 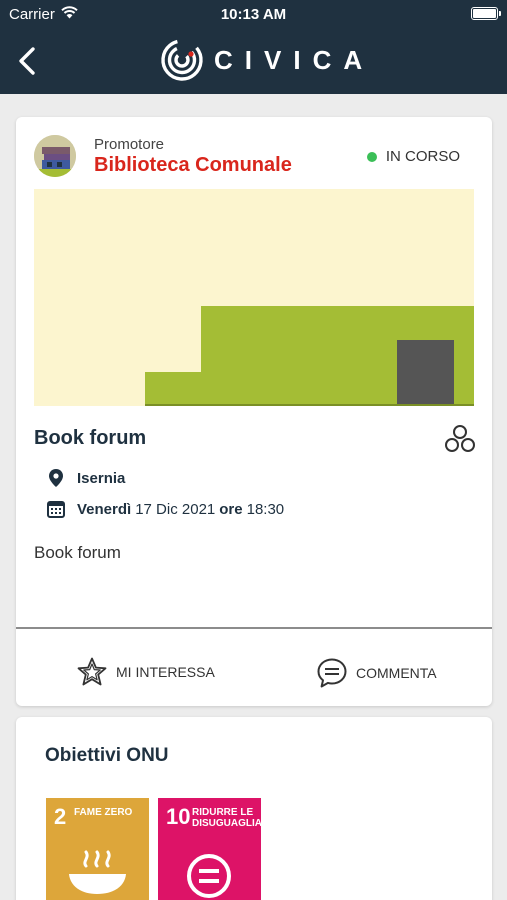 I want to click on logo-text: CIVICA, so click(x=294, y=59).